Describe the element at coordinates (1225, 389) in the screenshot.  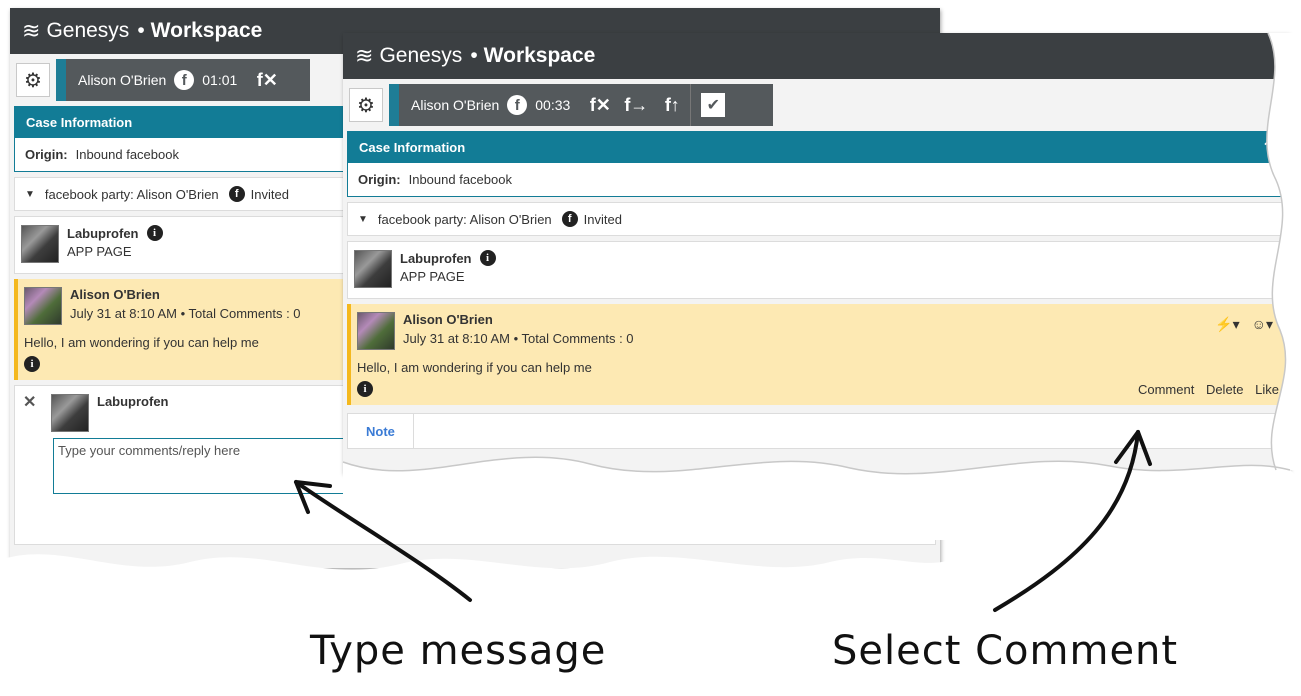
I see `delete-link: Delete` at that location.